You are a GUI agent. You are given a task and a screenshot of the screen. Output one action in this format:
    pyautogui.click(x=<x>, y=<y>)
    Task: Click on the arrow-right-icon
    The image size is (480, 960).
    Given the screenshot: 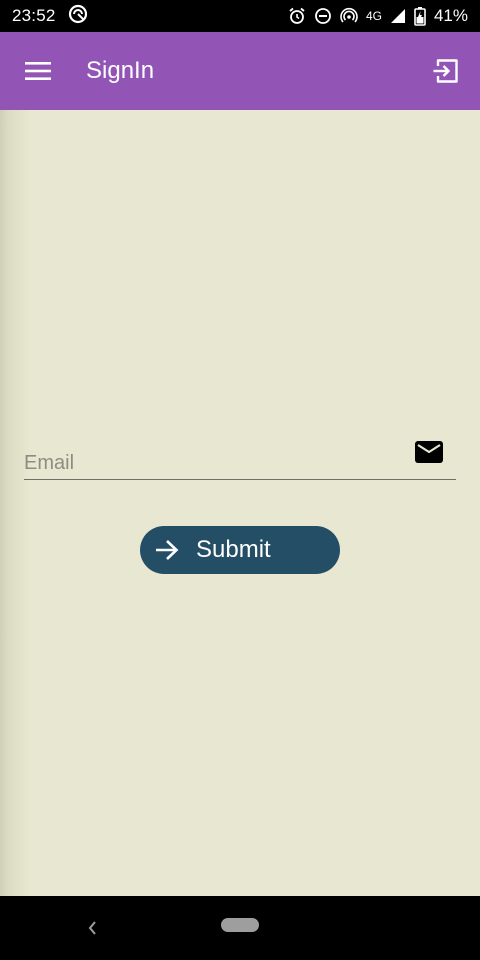 What is the action you would take?
    pyautogui.click(x=167, y=550)
    